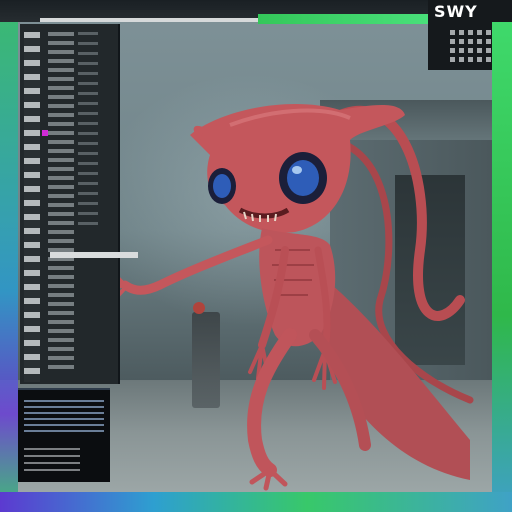  I want to click on panel-selected-row, so click(94, 255).